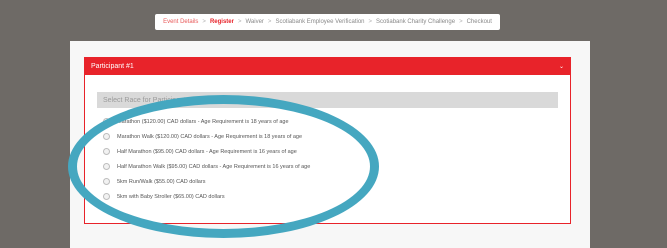 The image size is (667, 248). Describe the element at coordinates (222, 22) in the screenshot. I see `breadcrumb-register: Register` at that location.